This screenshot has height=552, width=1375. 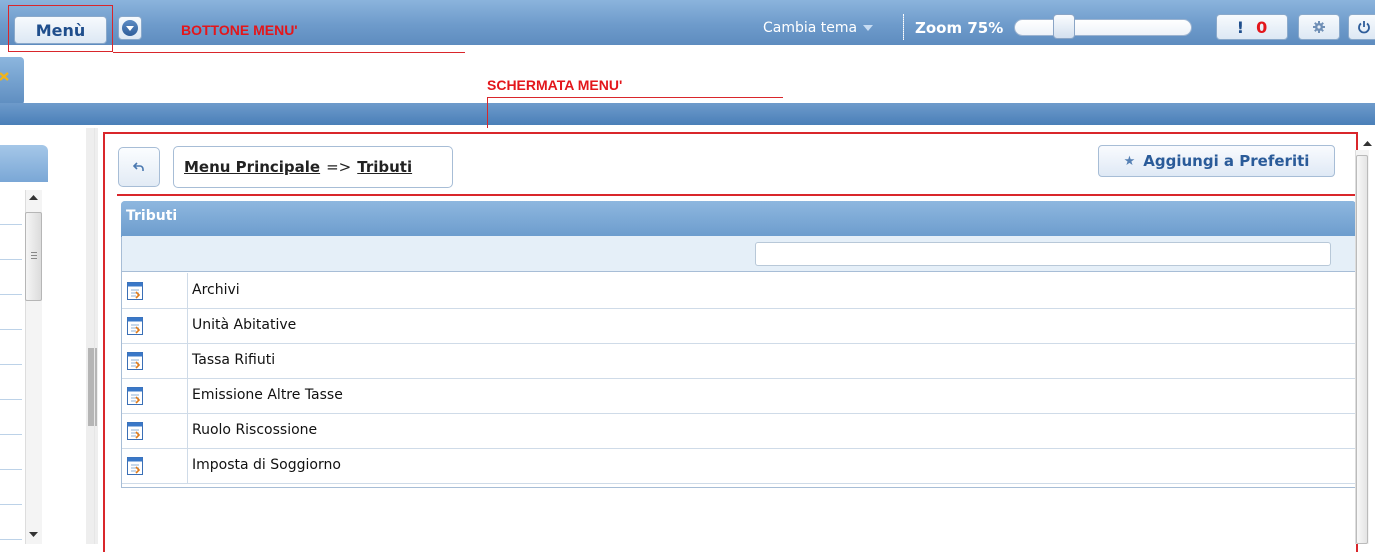 I want to click on theme-switcher: Cambia tema, so click(x=818, y=28).